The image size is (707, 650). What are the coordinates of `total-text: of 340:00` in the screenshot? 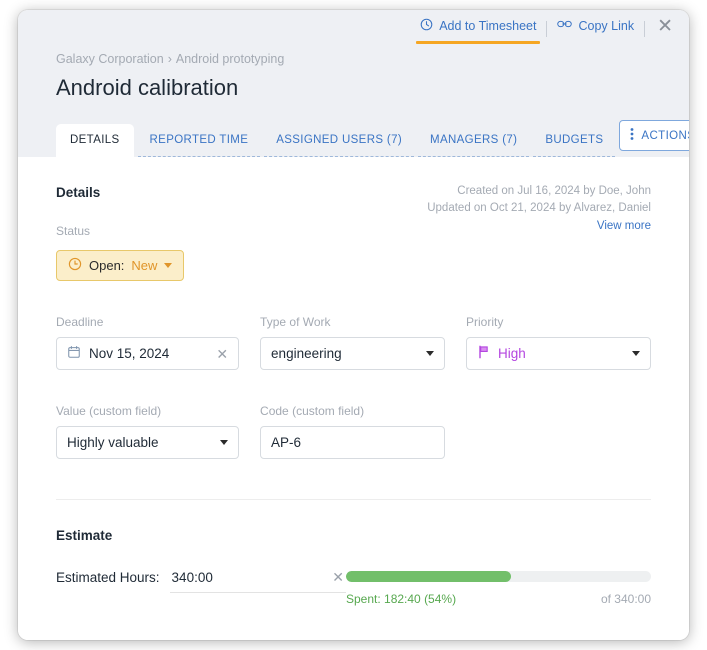 It's located at (625, 599).